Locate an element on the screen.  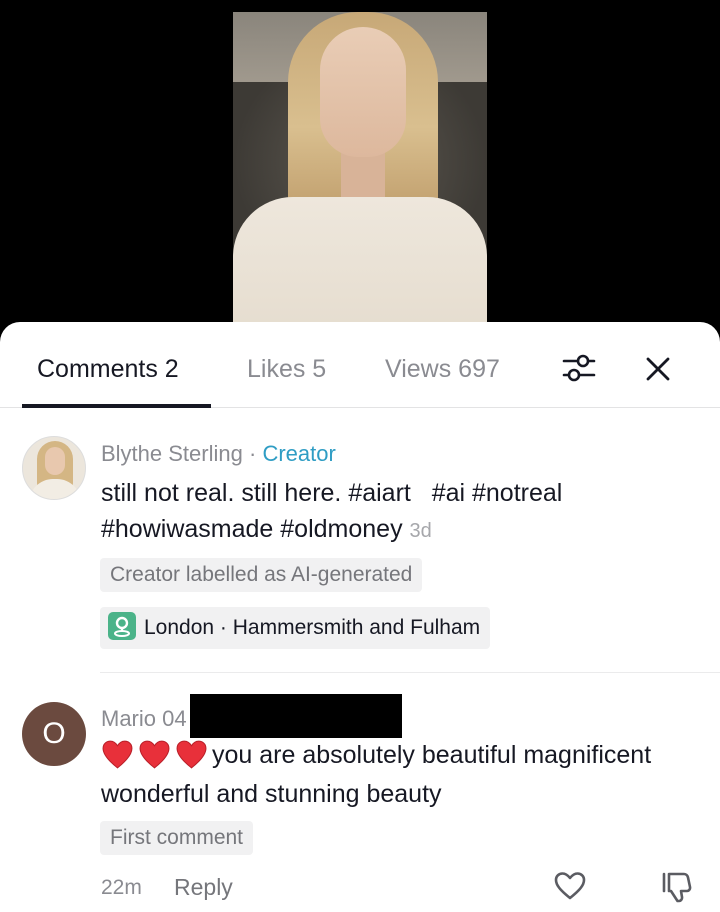
close-button is located at coordinates (658, 369).